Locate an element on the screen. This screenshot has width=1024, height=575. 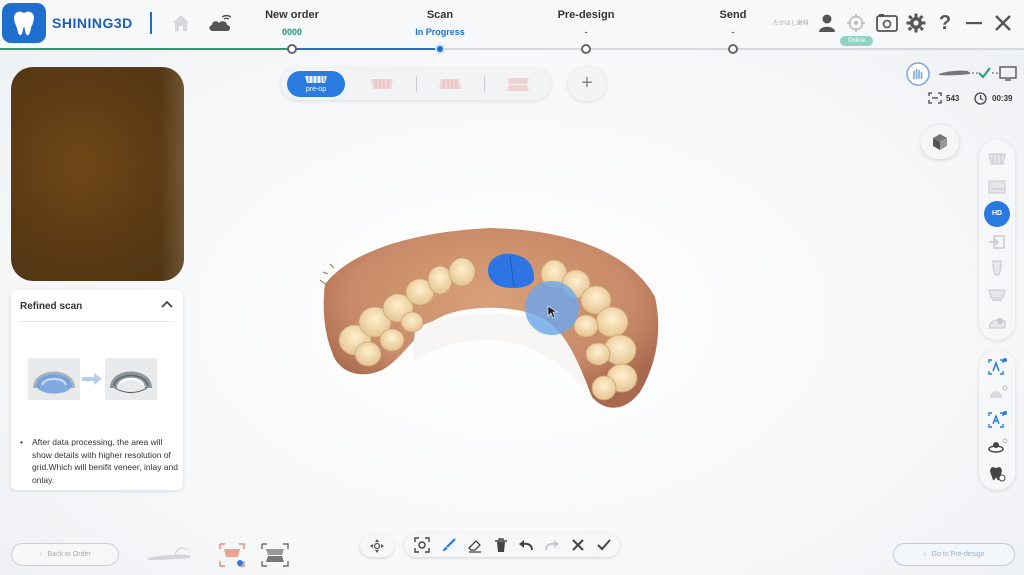
back-to-order-button: ‹ Back to Order is located at coordinates (65, 554).